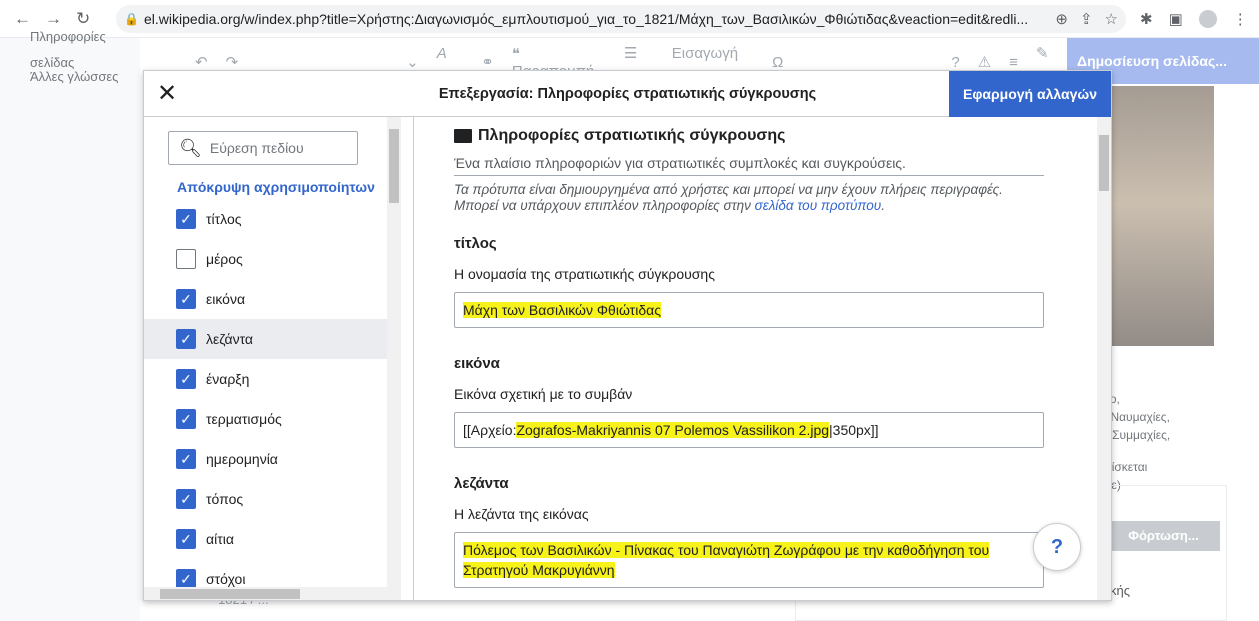  I want to click on field-search-input: 🔍︎ Εύρεση πεδίου, so click(263, 148).